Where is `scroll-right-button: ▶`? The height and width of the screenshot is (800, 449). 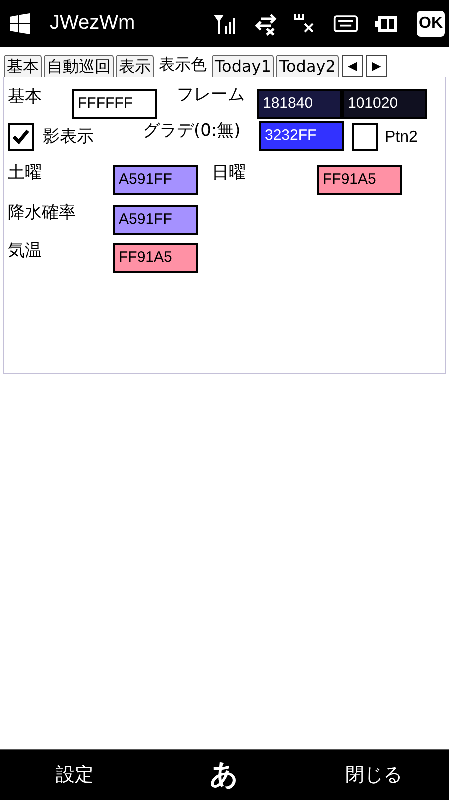
scroll-right-button: ▶ is located at coordinates (376, 66).